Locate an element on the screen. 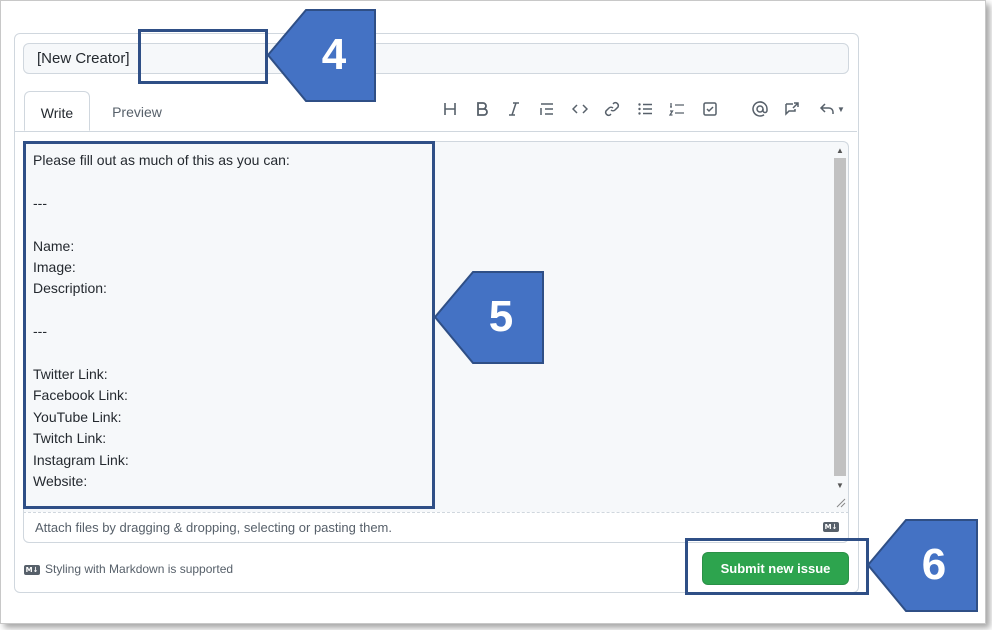  tab-write: Write is located at coordinates (57, 111).